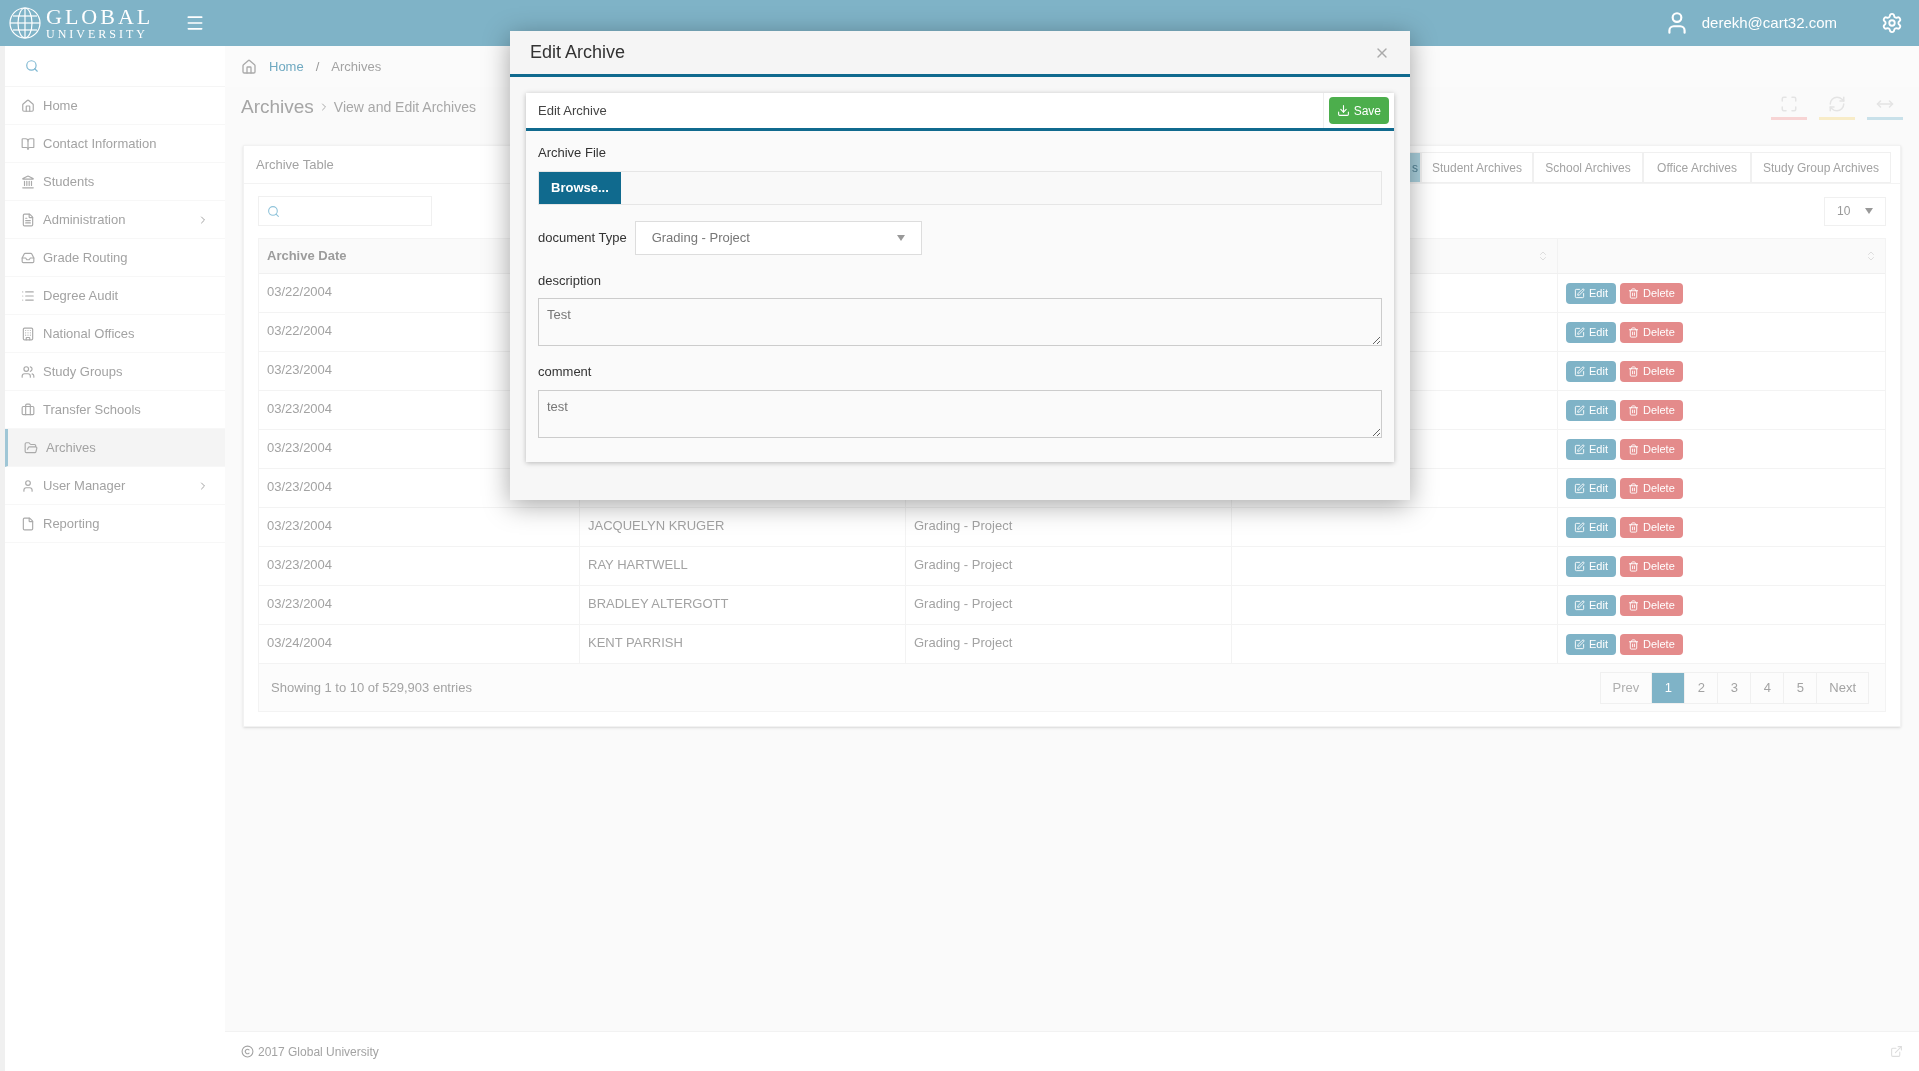 Image resolution: width=1919 pixels, height=1071 pixels. Describe the element at coordinates (300, 330) in the screenshot. I see `table-cell: 03/22/2004` at that location.